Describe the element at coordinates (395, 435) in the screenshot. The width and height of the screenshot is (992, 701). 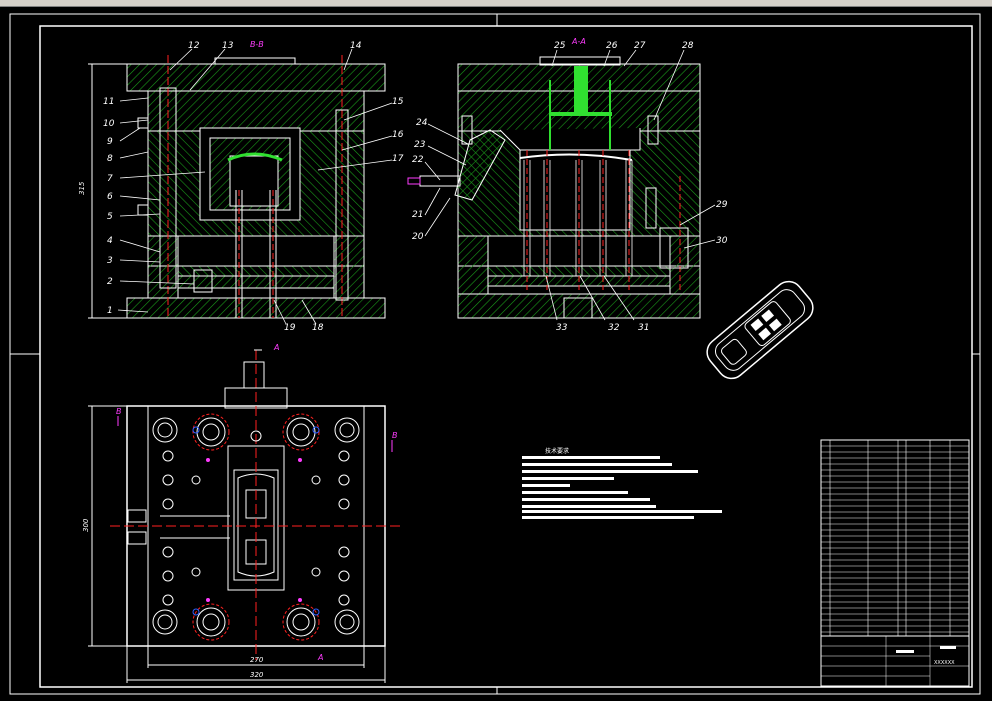
I see `section-arrow-b-right: B` at that location.